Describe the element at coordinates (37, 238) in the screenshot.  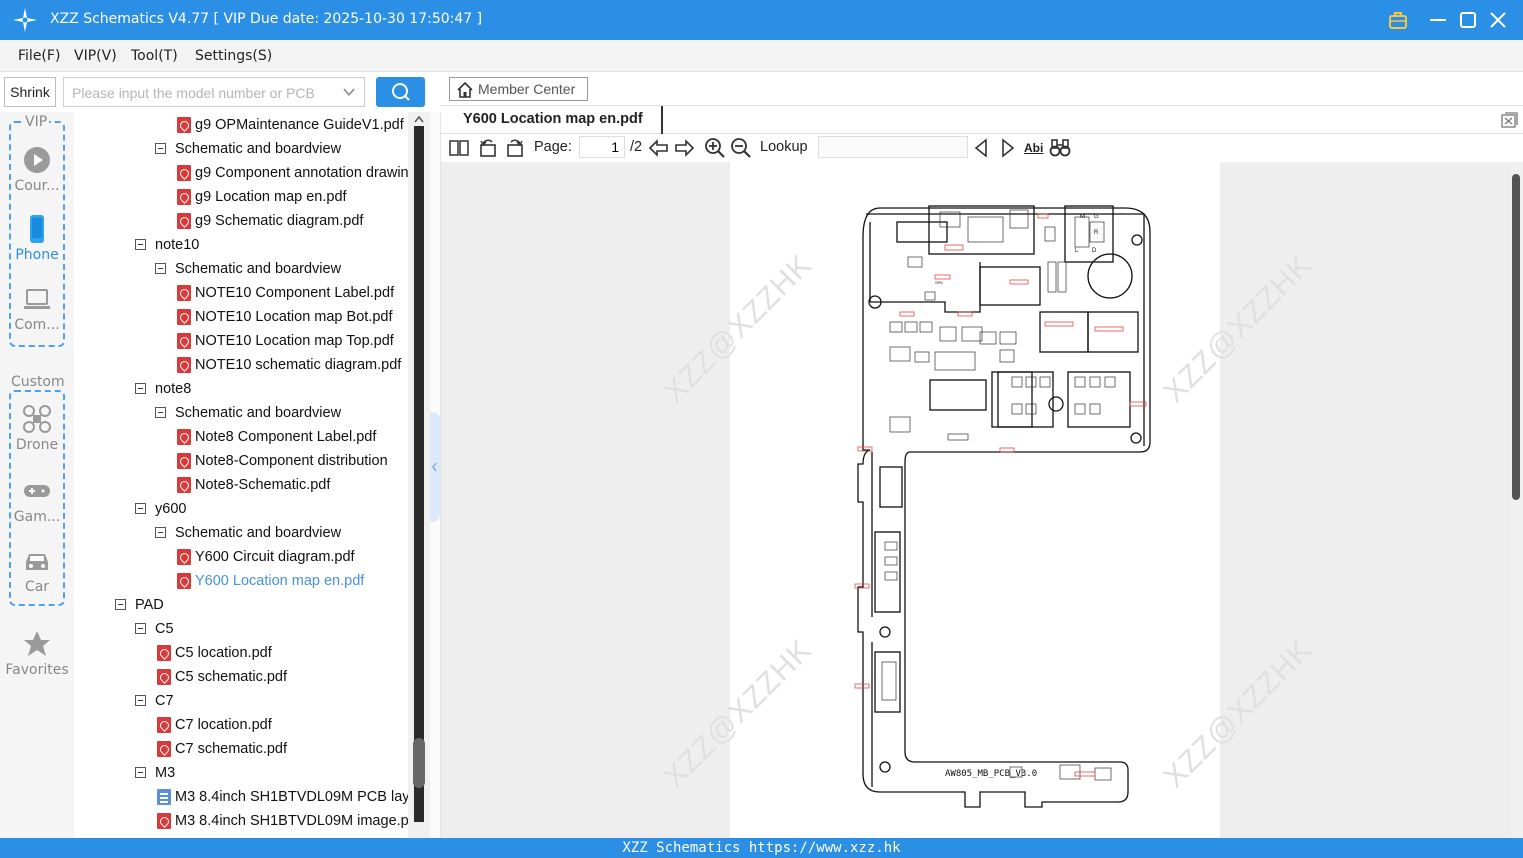
I see `nav-phone: Phone` at that location.